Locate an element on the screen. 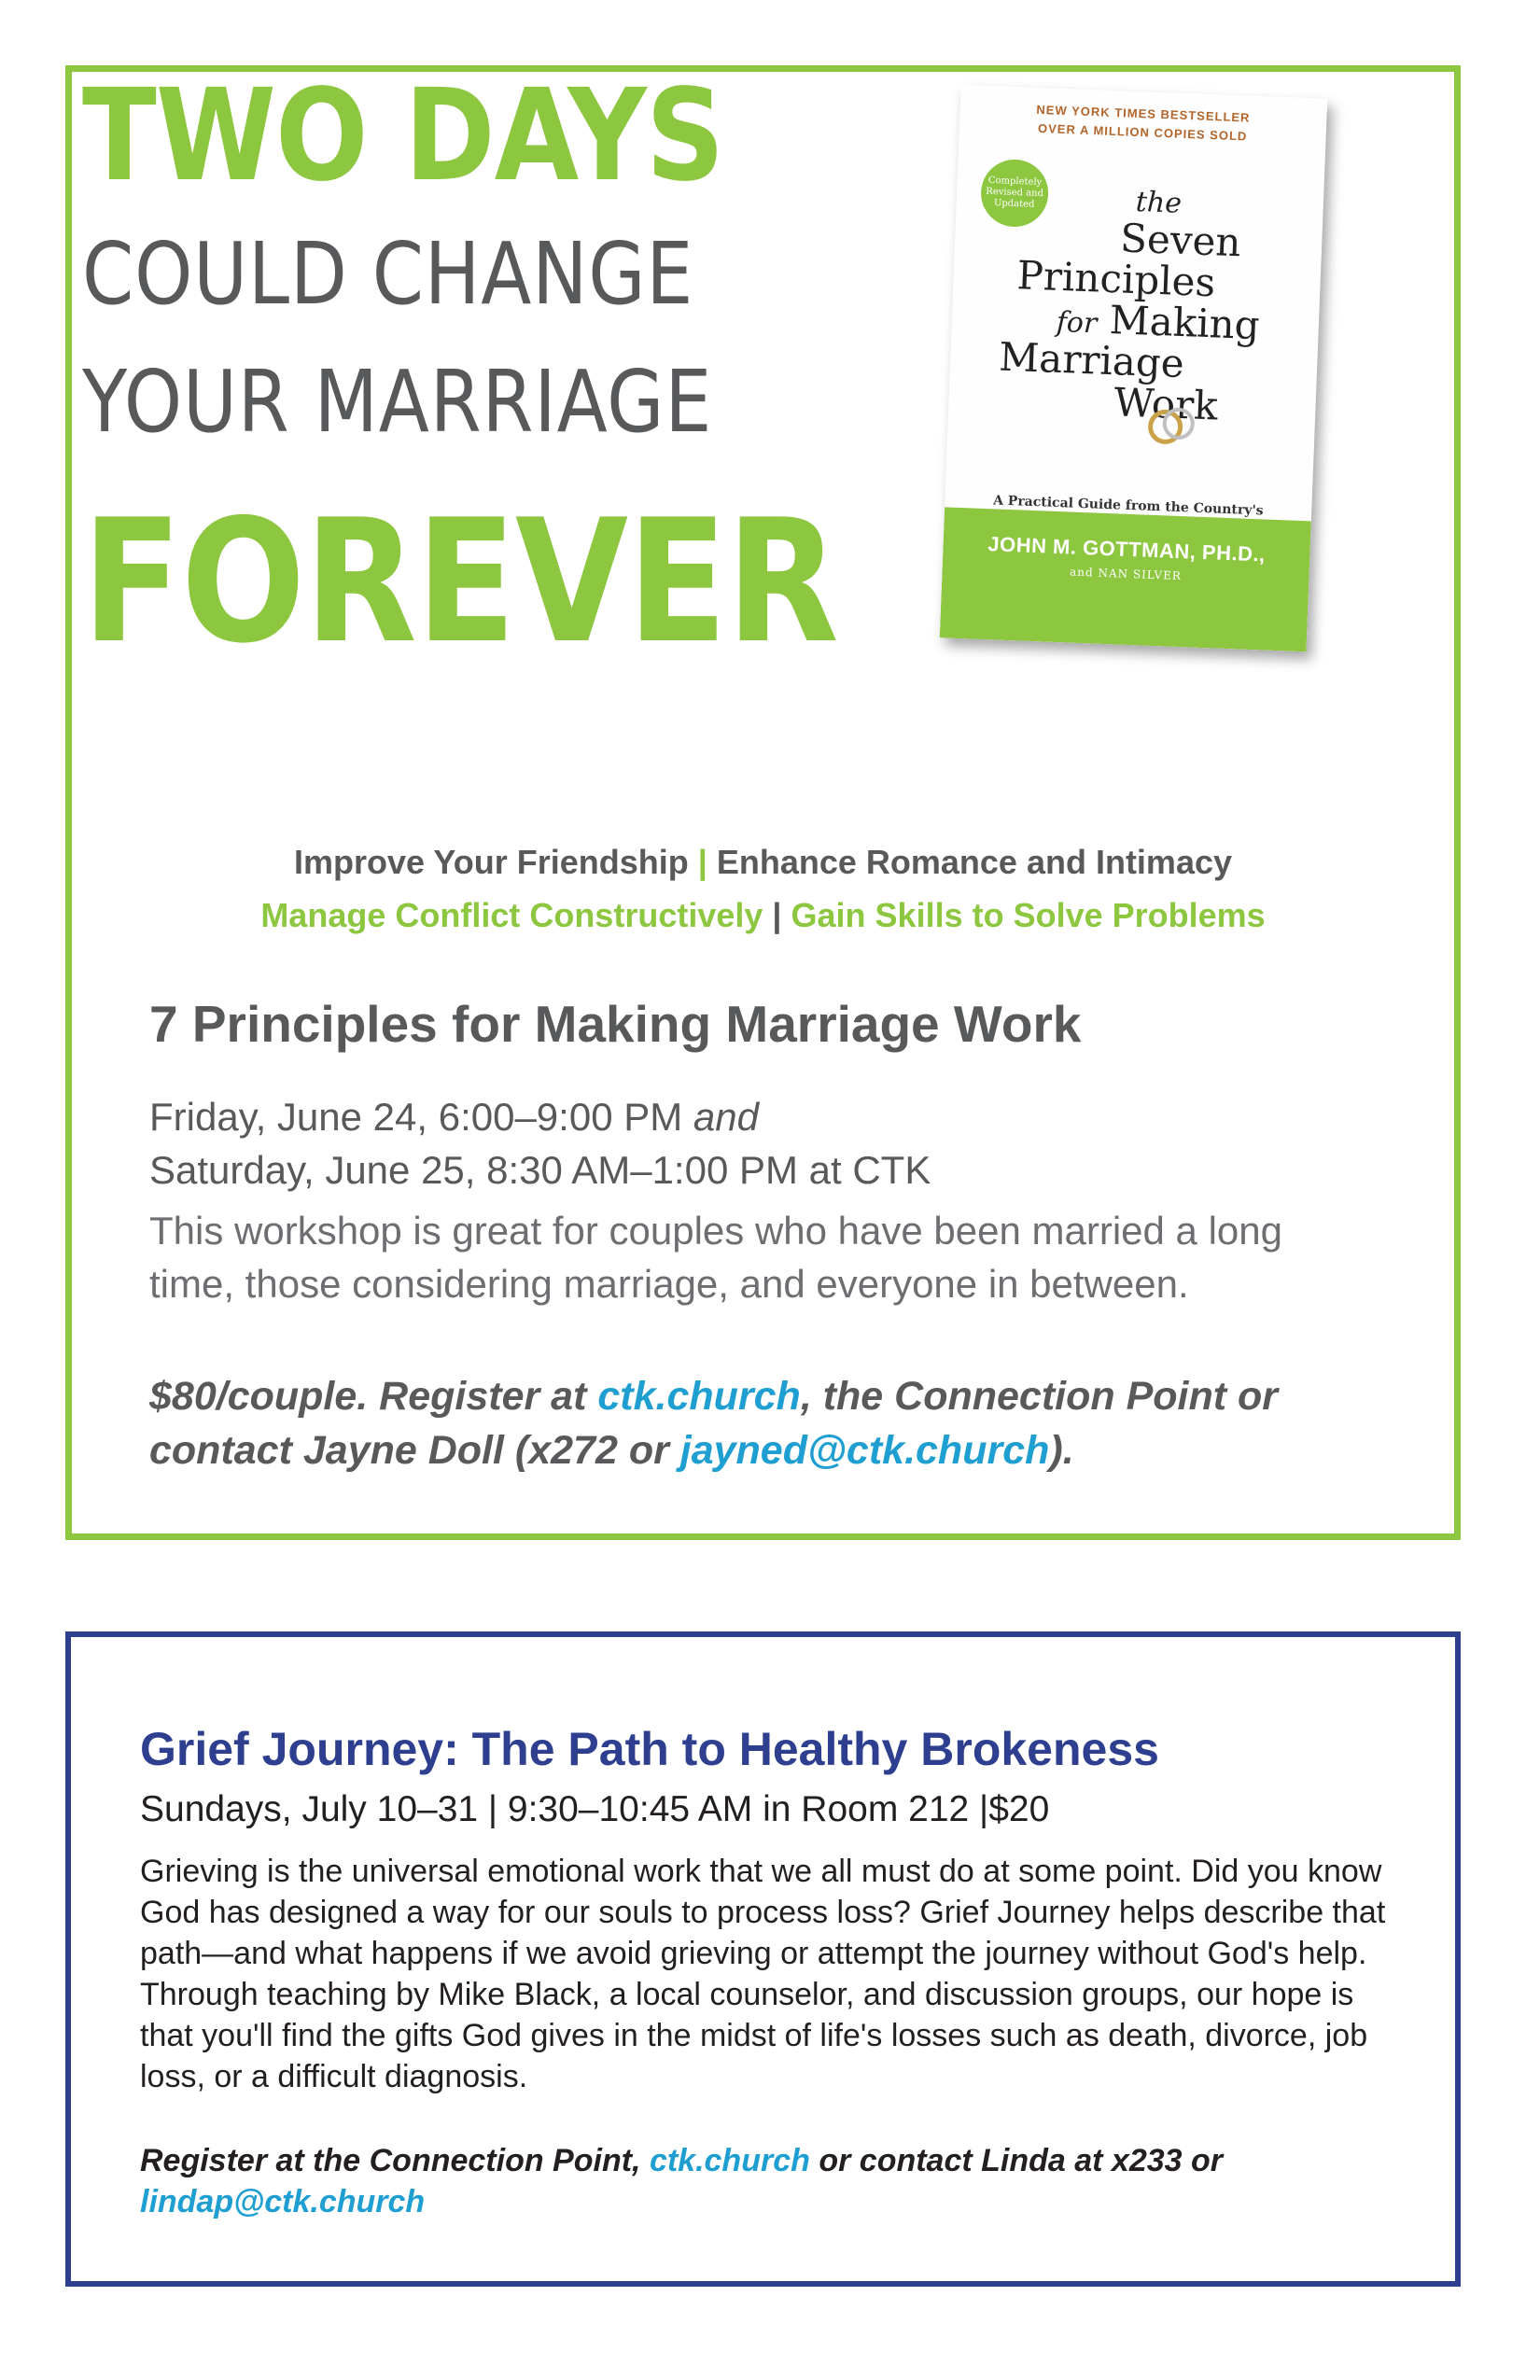 This screenshot has height=2380, width=1540. headline-could-change: COULD CHANGE is located at coordinates (388, 274).